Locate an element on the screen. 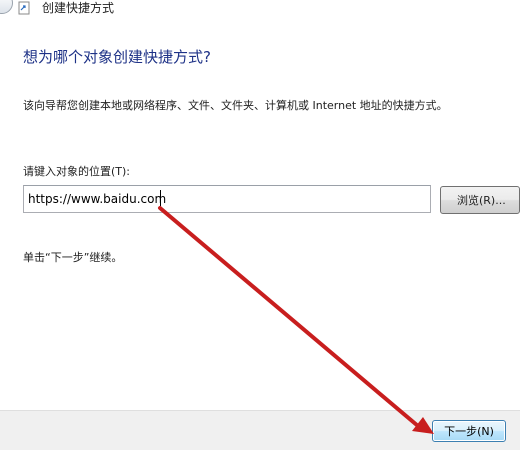 This screenshot has width=520, height=450. window-title: 创建快捷方式 is located at coordinates (78, 8).